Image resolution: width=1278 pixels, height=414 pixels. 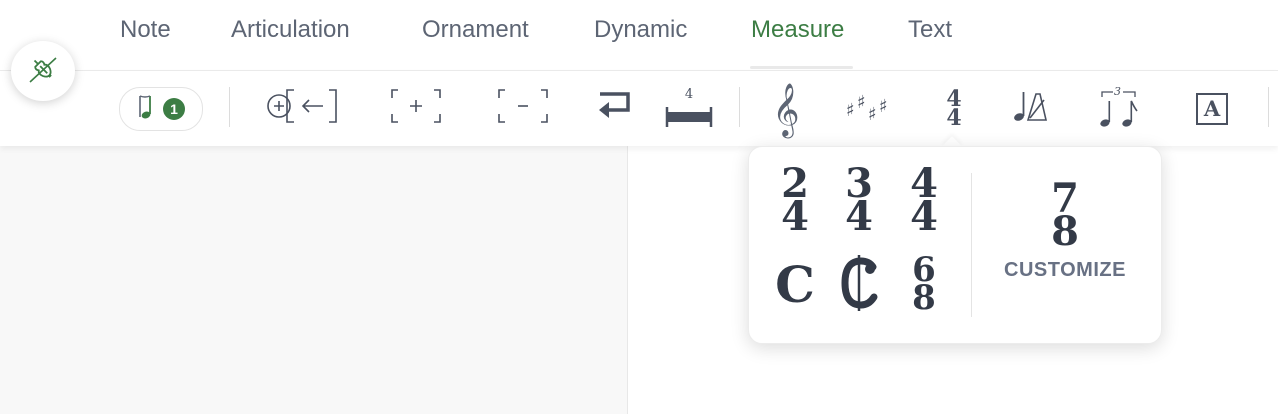 I want to click on time-signature-glyph: 4 4, so click(x=924, y=202).